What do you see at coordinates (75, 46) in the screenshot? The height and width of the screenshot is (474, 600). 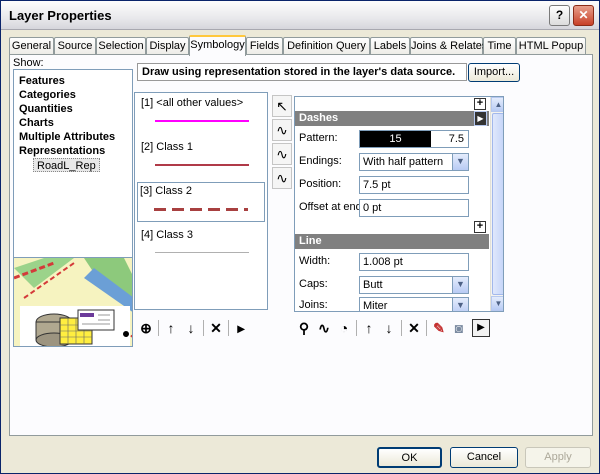 I see `tab-source: Source` at bounding box center [75, 46].